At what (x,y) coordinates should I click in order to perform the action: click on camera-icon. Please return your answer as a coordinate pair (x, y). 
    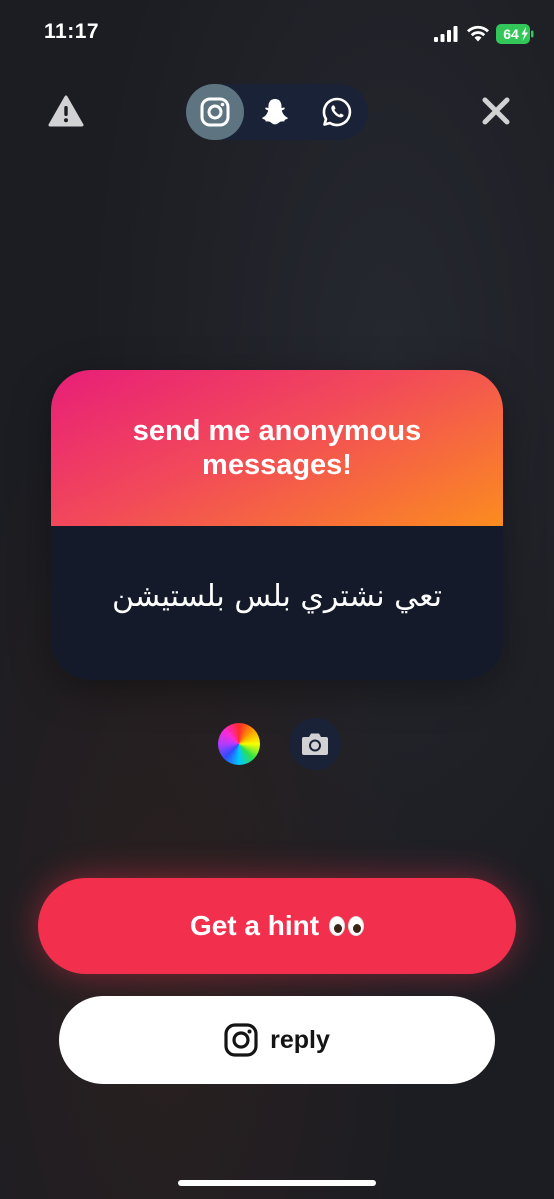
    Looking at the image, I should click on (315, 744).